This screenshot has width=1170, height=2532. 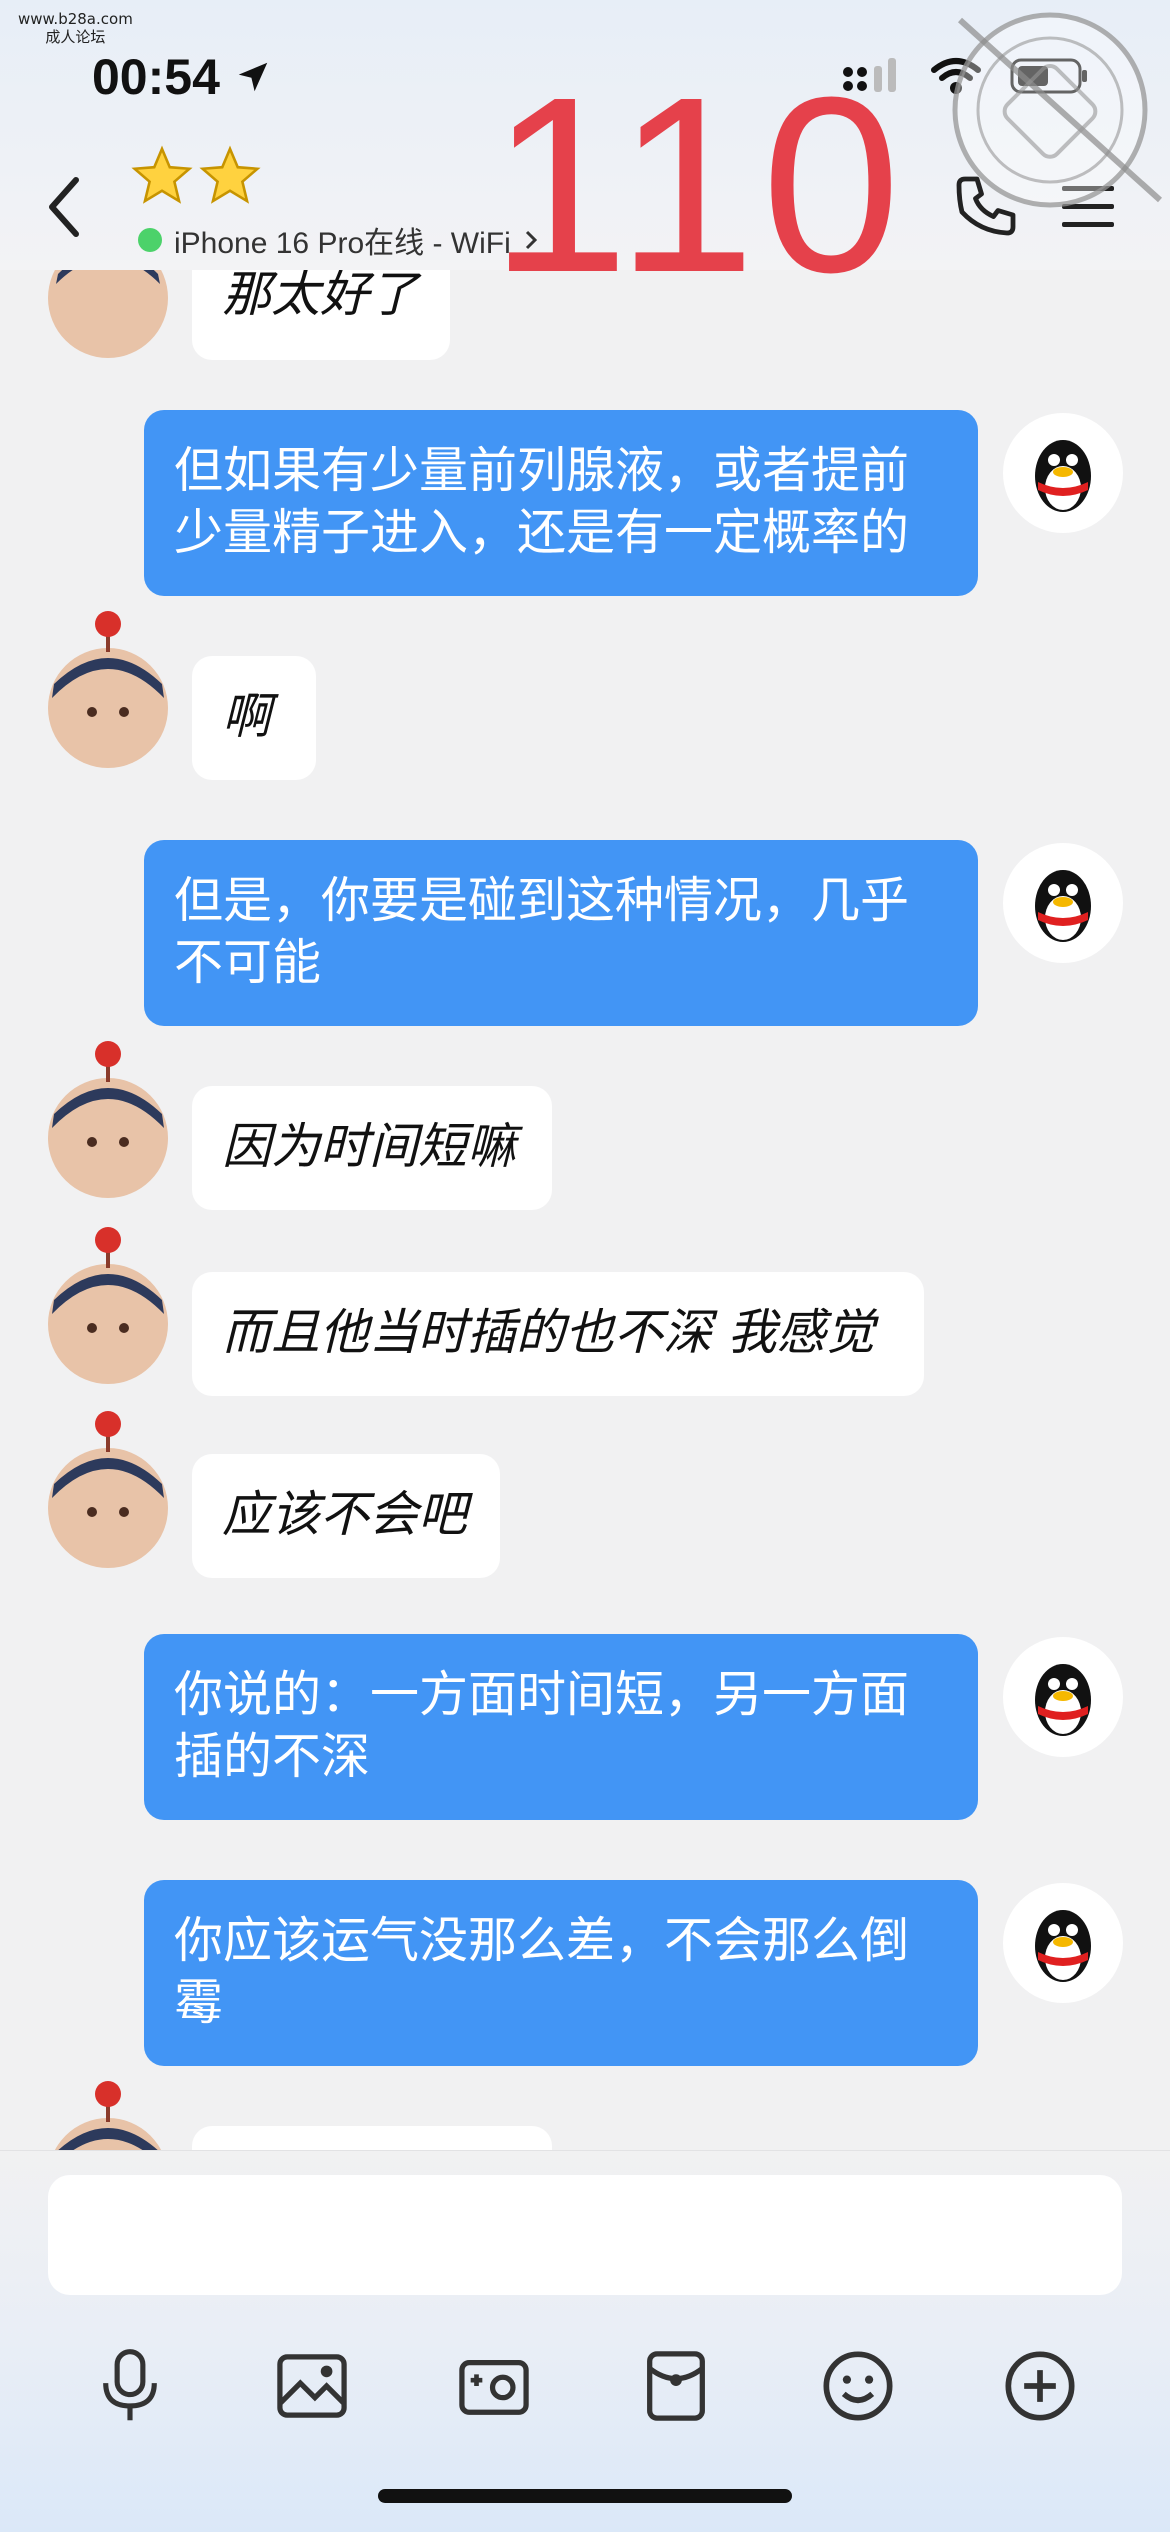 I want to click on plus-icon, so click(x=1040, y=2386).